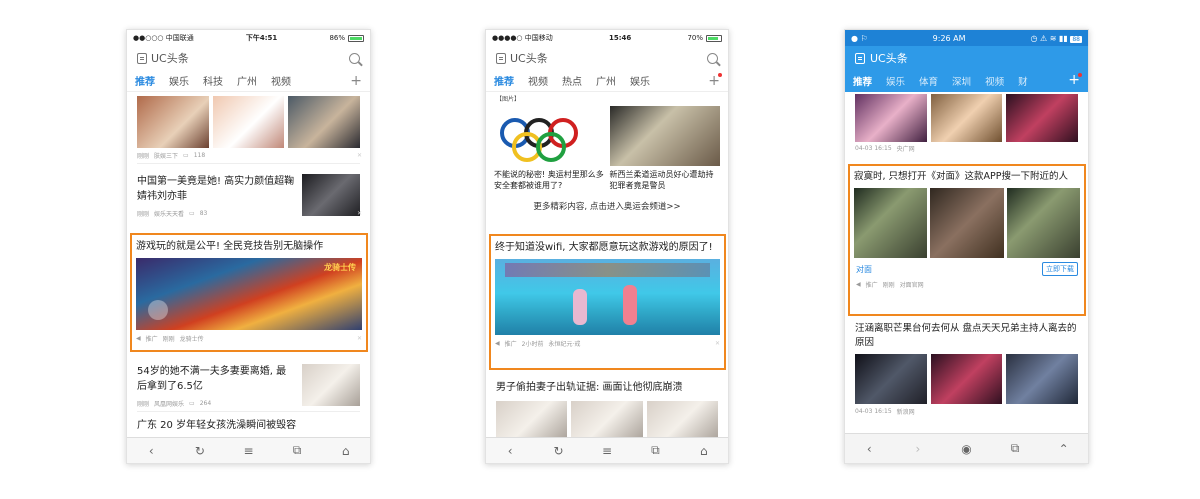 This screenshot has height=499, width=1200. What do you see at coordinates (549, 148) in the screenshot?
I see `list-item: 不能说的秘密! 奥运村里那么多安全套都被谁用了?` at bounding box center [549, 148].